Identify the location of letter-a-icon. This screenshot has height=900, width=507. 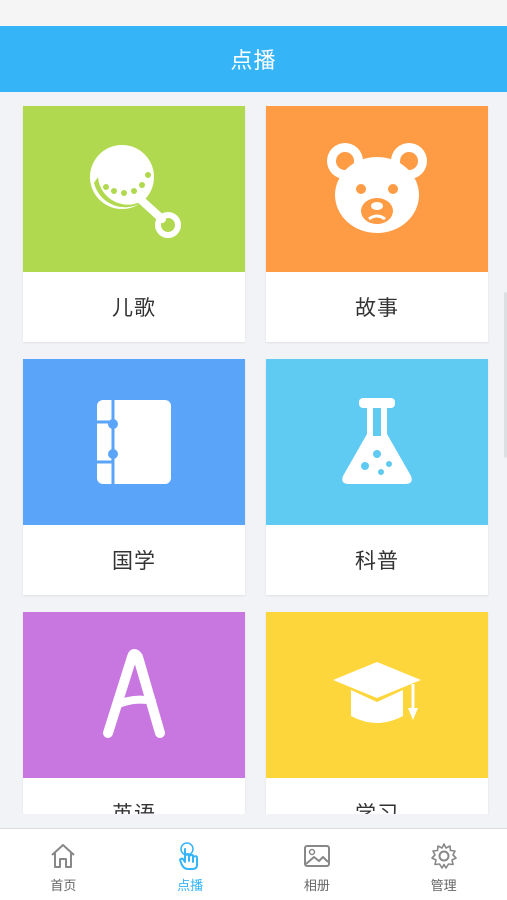
(134, 693).